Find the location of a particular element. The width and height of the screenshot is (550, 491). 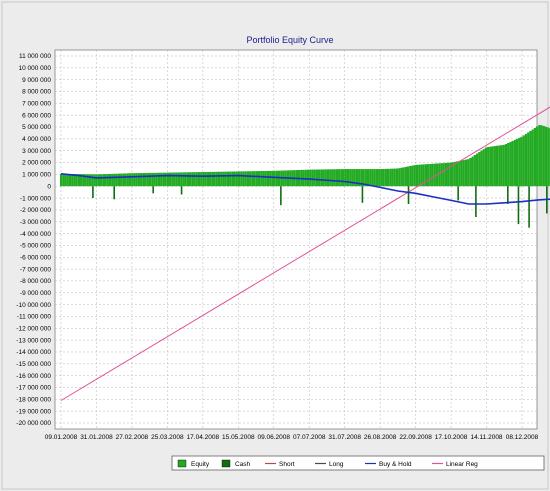

y-tick-label: 6 000 000 is located at coordinates (36, 115).